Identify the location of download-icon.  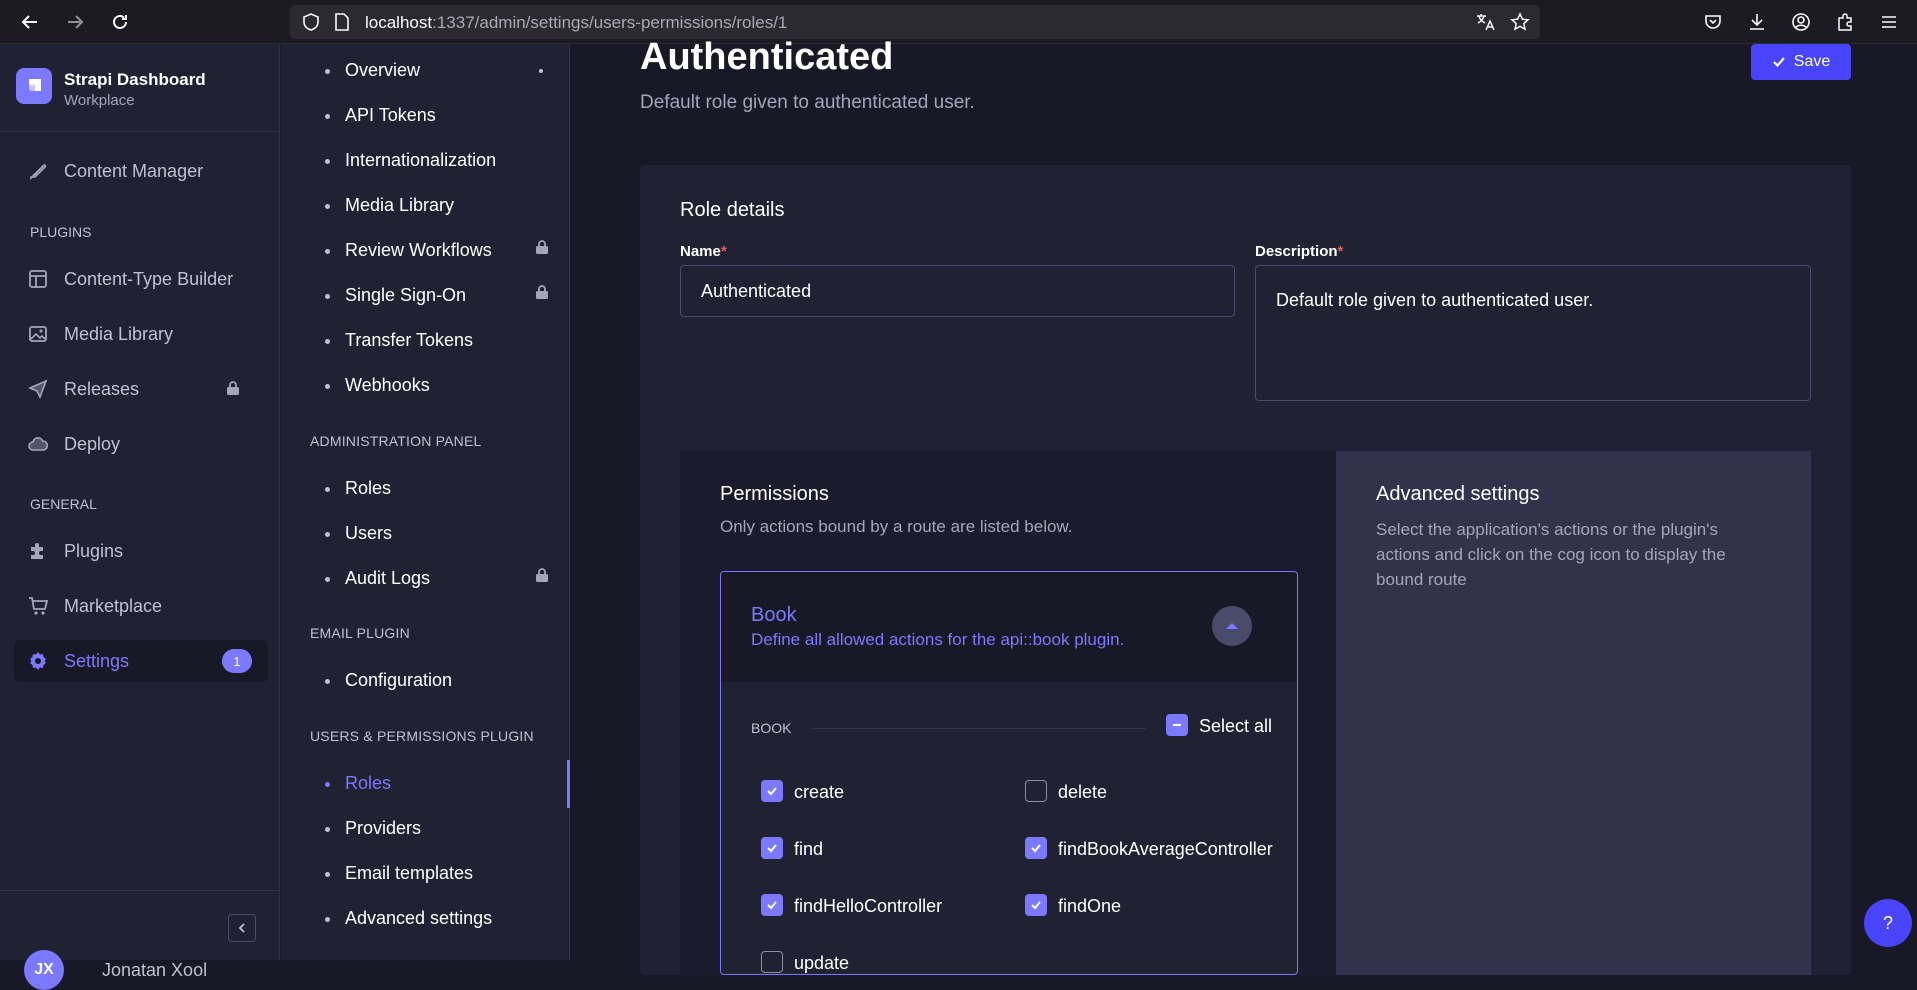
(1757, 22).